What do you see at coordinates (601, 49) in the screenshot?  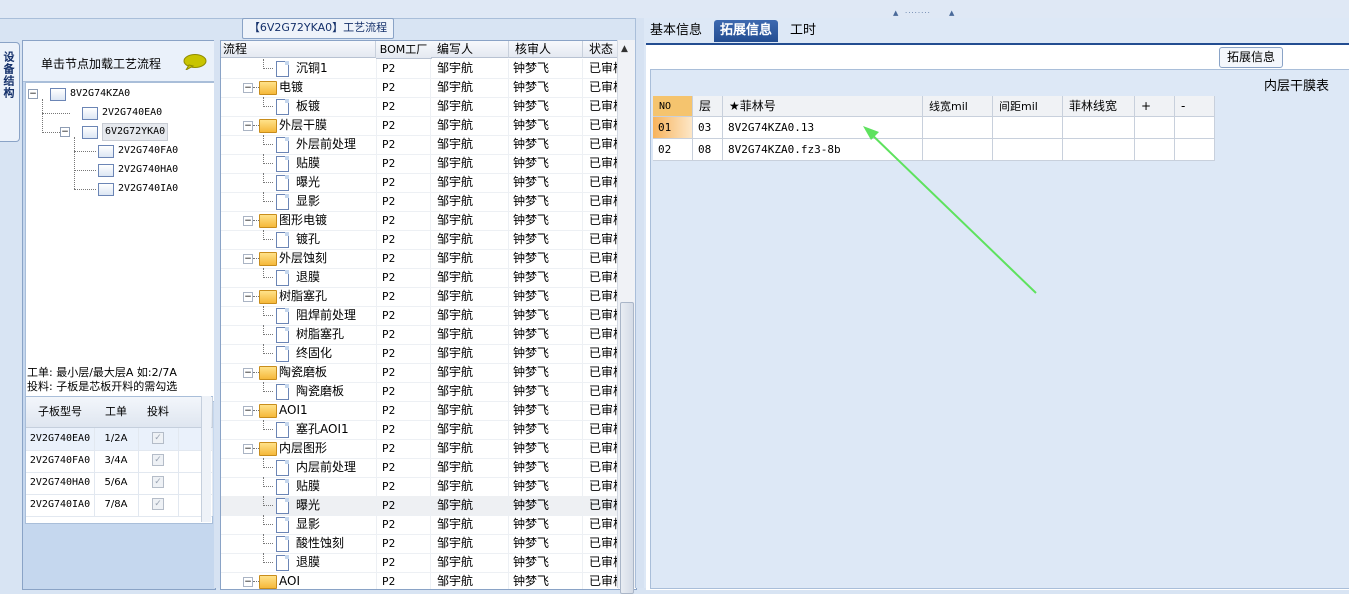 I see `col-header-status: 状态` at bounding box center [601, 49].